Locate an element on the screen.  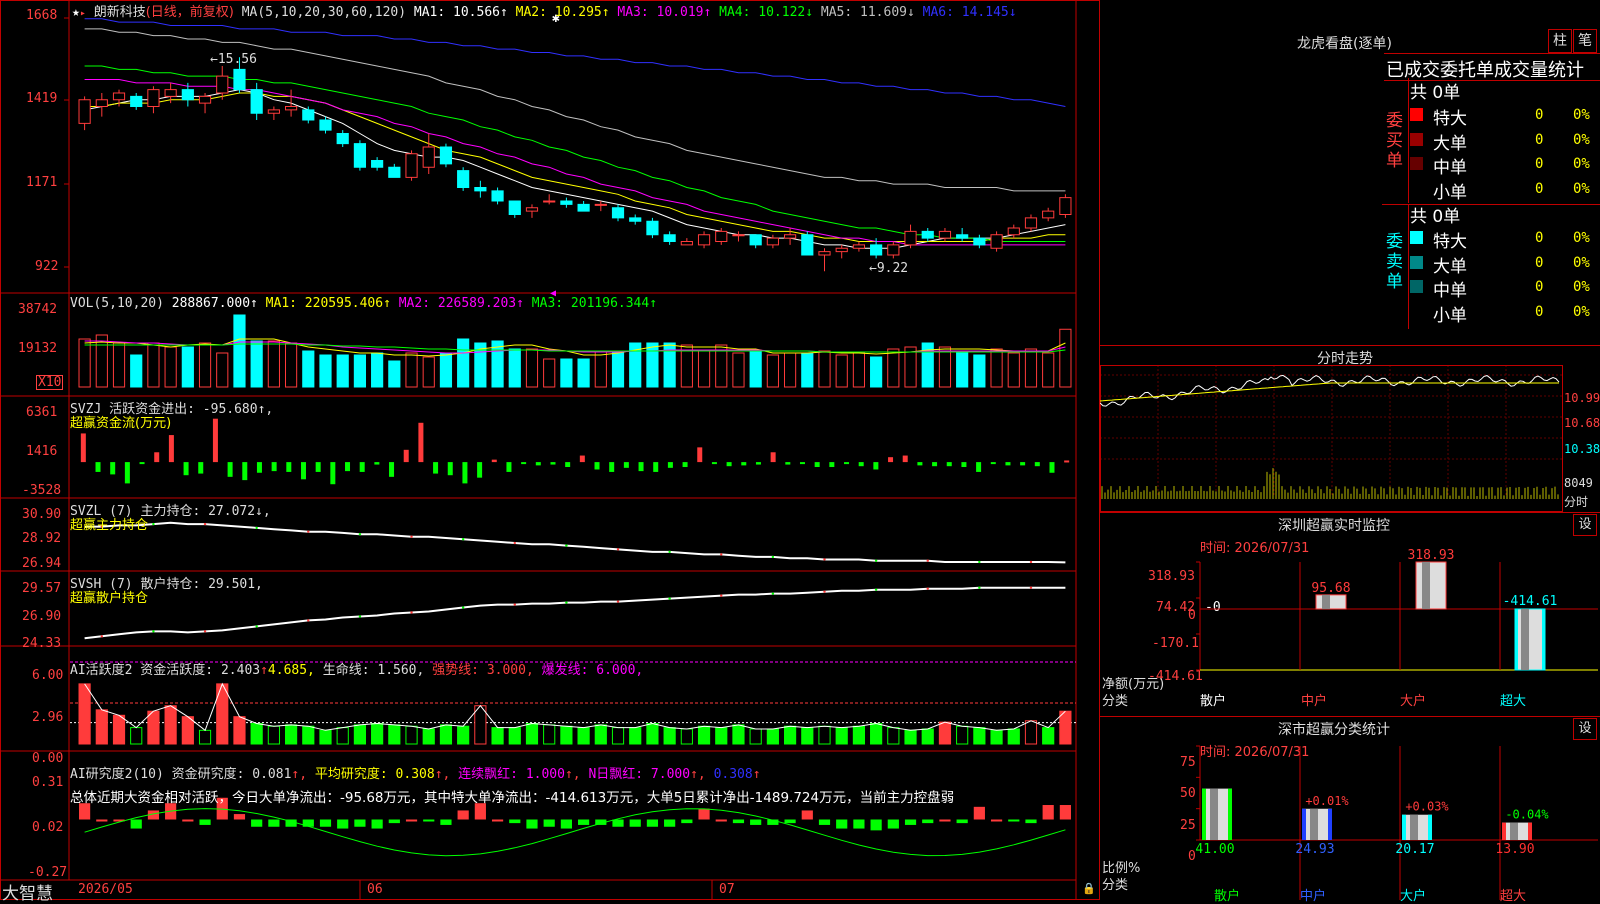
period-label: (日线，前复权) is located at coordinates (190, 12).